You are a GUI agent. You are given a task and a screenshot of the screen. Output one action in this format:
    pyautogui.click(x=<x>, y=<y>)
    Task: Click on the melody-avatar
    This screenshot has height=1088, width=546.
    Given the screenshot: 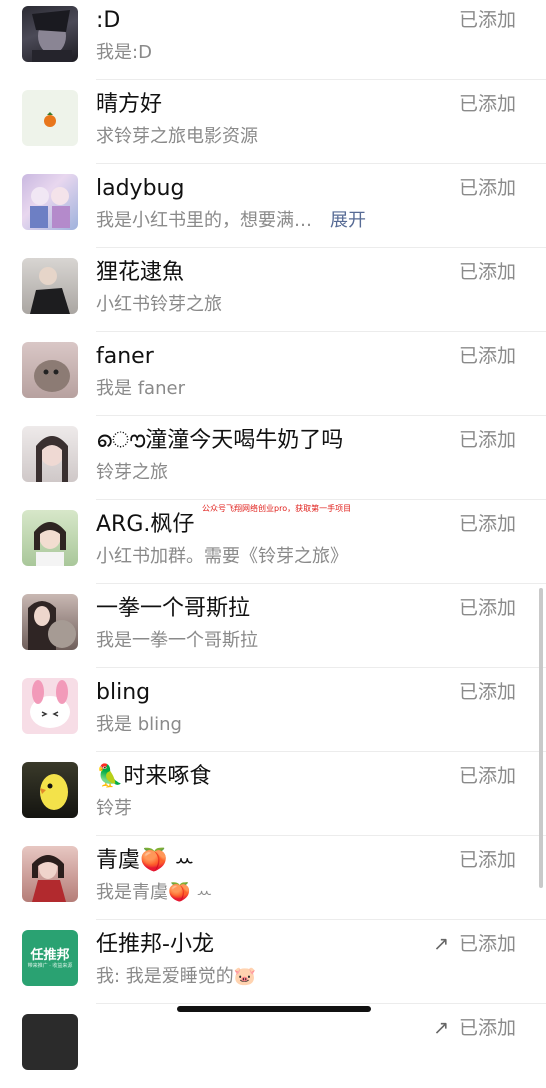 What is the action you would take?
    pyautogui.click(x=50, y=704)
    